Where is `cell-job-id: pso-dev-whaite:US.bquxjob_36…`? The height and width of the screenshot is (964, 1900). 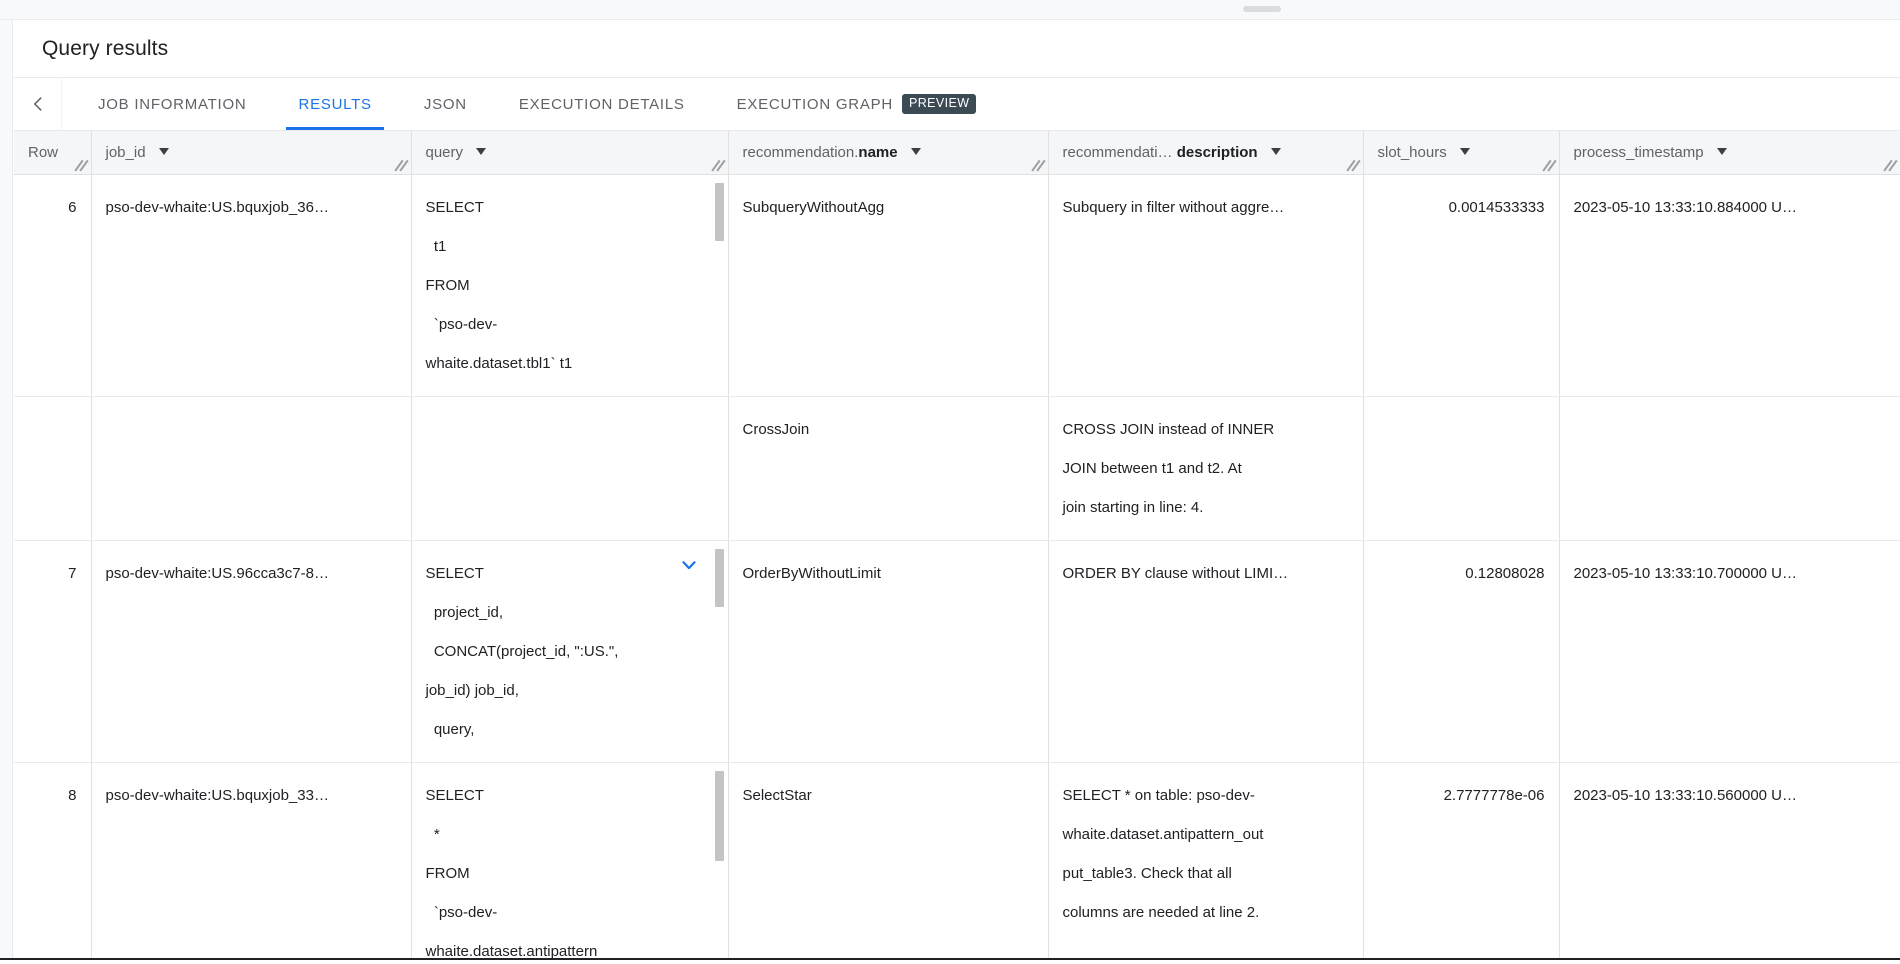 cell-job-id: pso-dev-whaite:US.bquxjob_36… is located at coordinates (251, 285).